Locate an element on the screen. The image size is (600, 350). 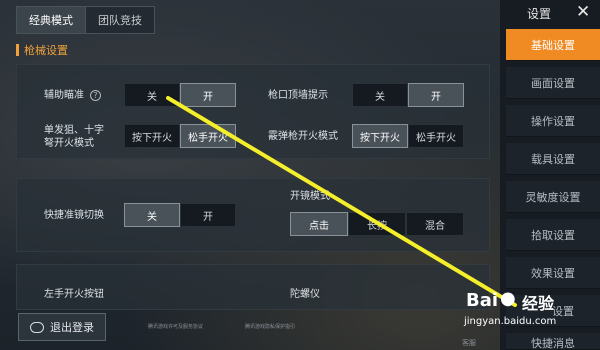
watermark-brand: Bai is located at coordinates (482, 300).